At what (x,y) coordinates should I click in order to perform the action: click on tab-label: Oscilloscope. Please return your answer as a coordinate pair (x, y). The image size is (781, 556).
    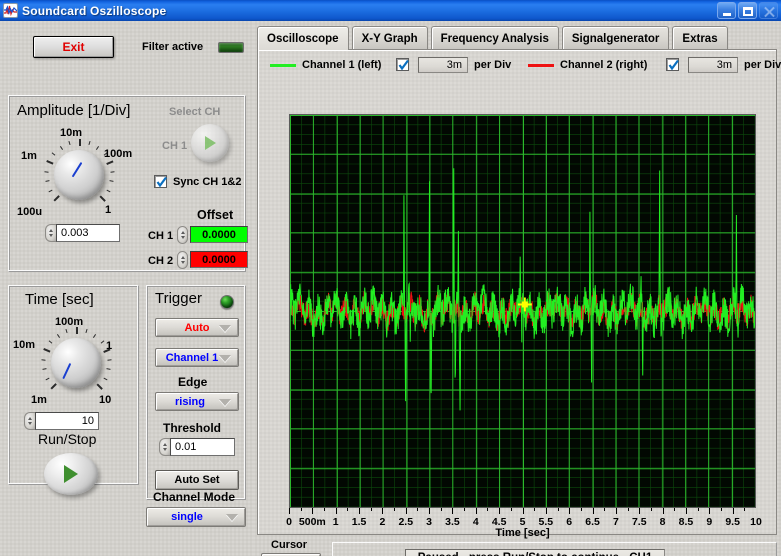
    Looking at the image, I should click on (303, 38).